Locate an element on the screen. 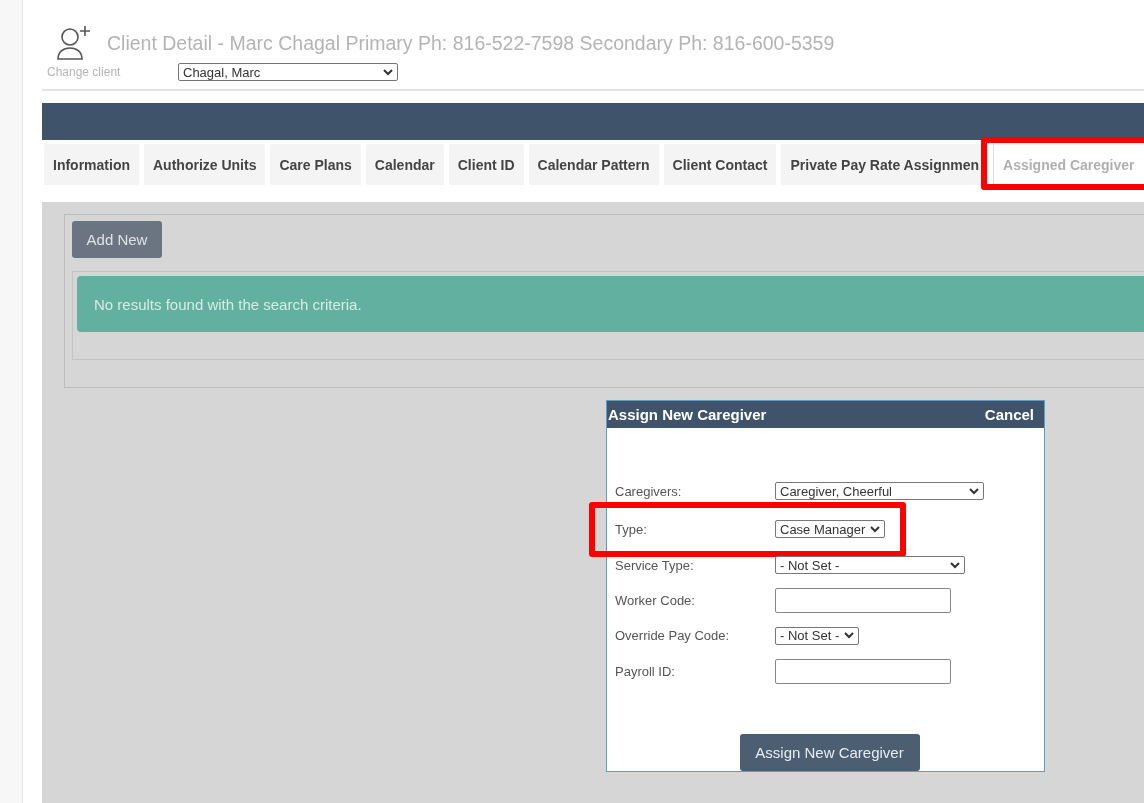 This screenshot has width=1144, height=803. tab: Information is located at coordinates (91, 164).